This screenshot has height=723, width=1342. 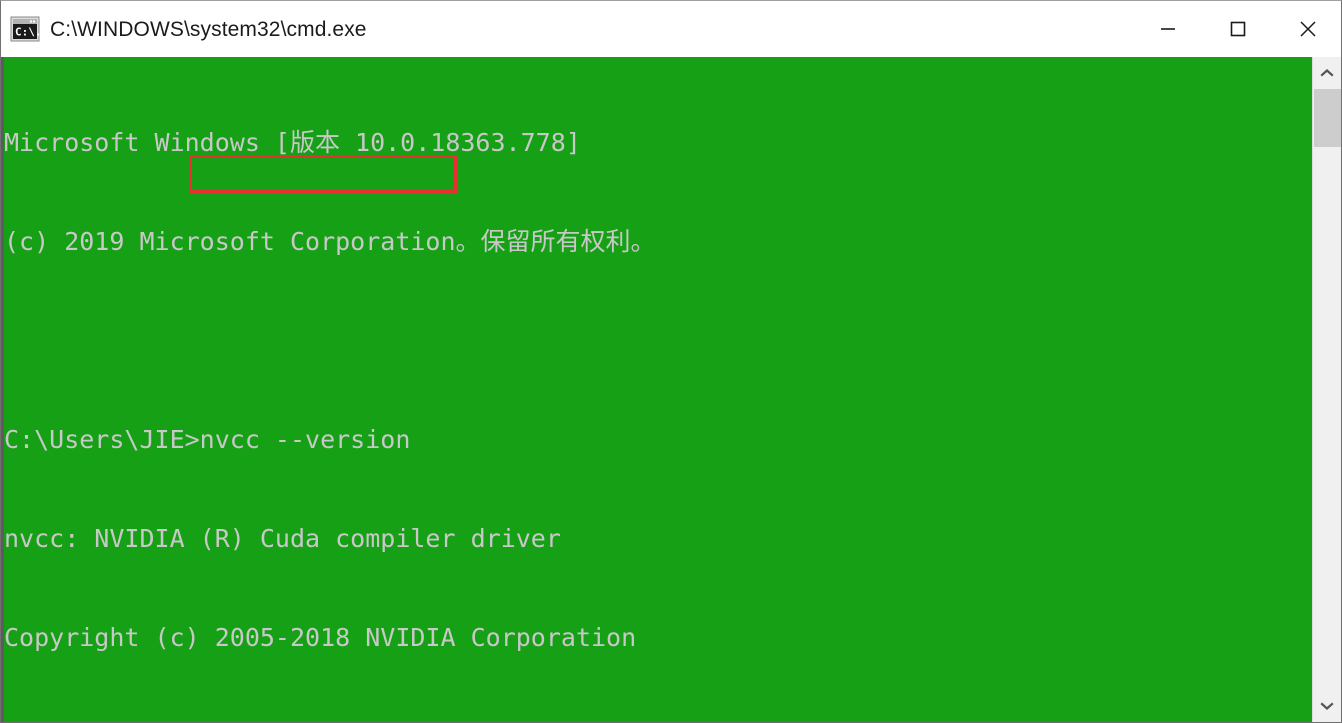 I want to click on scrollbar-thumb, so click(x=1327, y=118).